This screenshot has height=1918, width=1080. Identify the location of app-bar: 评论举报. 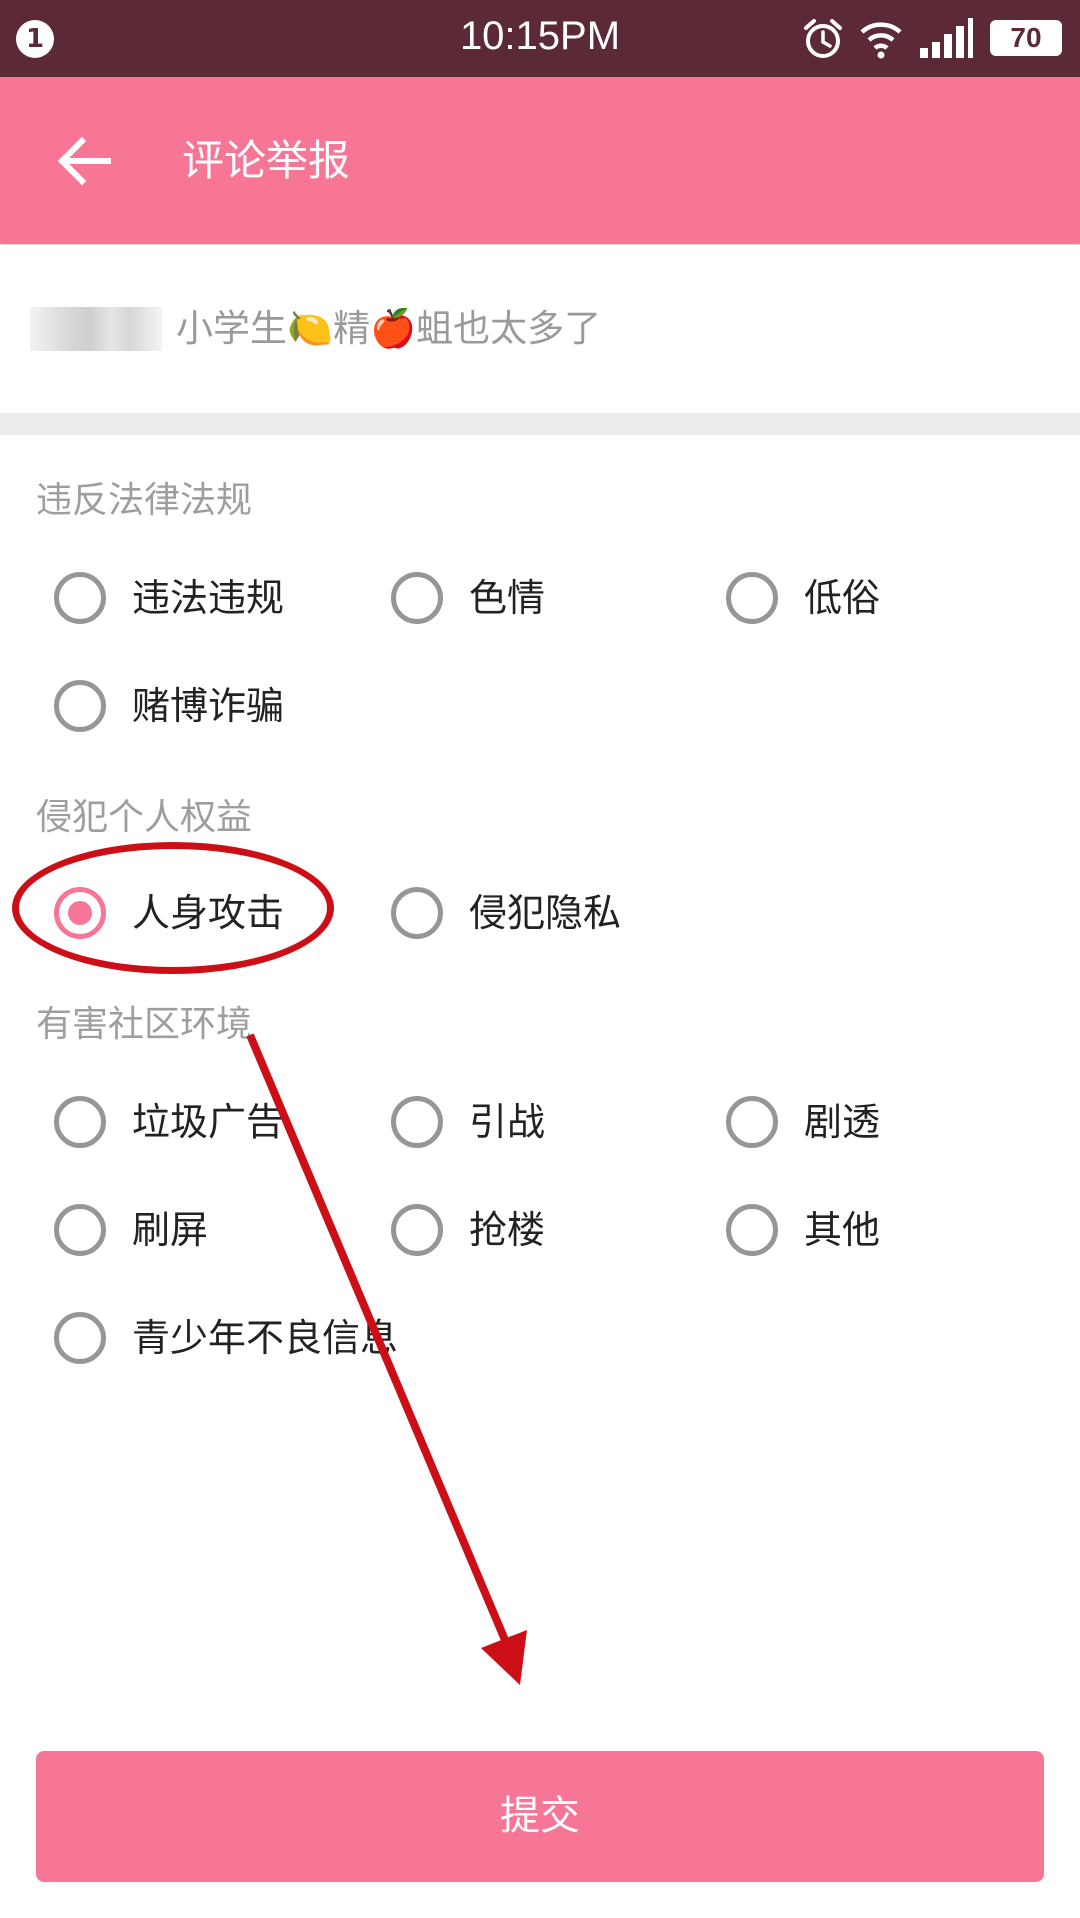
(540, 160).